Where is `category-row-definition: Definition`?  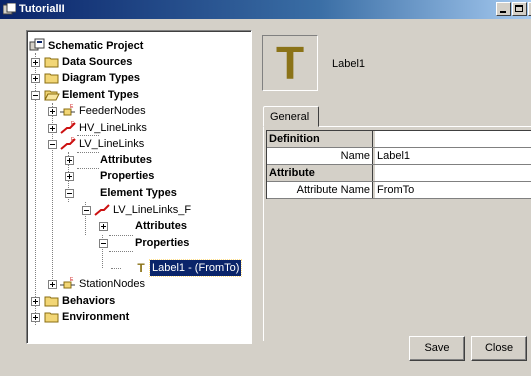 category-row-definition: Definition is located at coordinates (399, 139).